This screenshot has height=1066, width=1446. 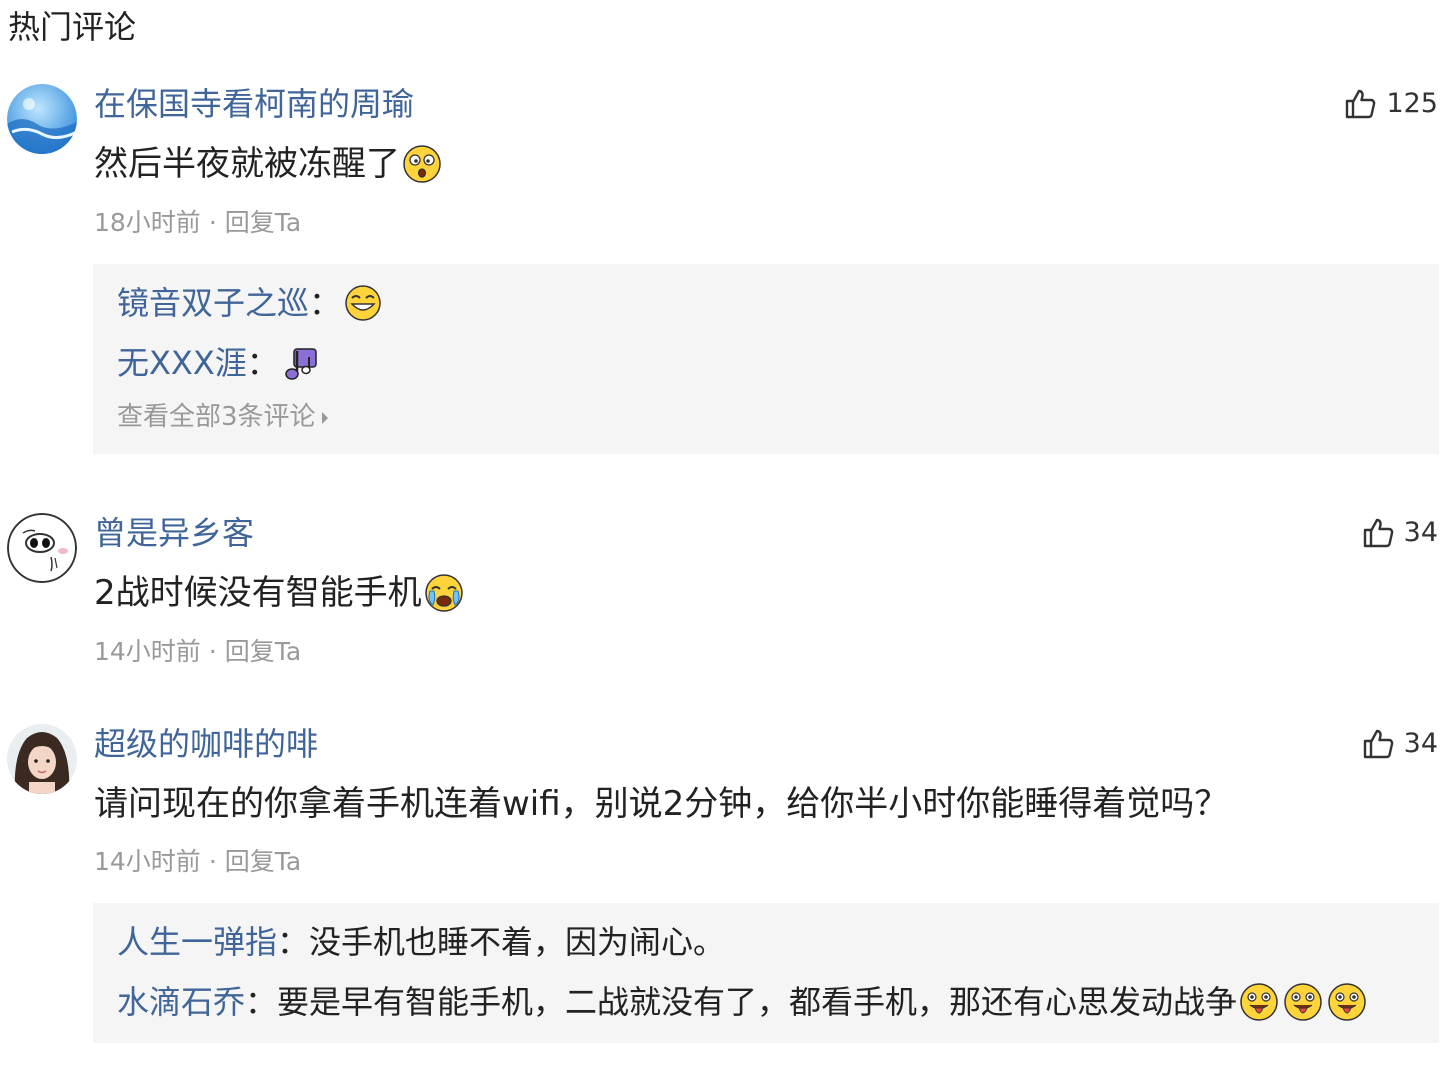 What do you see at coordinates (363, 303) in the screenshot?
I see `happy-emoji-icon` at bounding box center [363, 303].